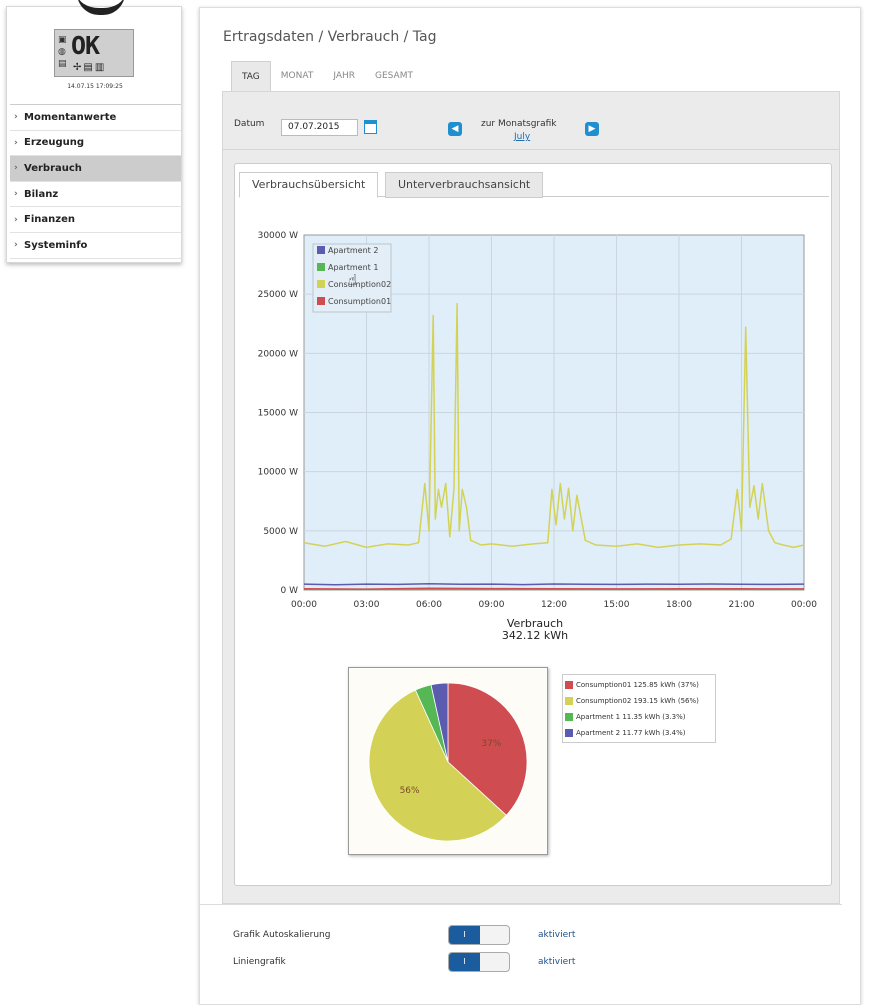  Describe the element at coordinates (410, 791) in the screenshot. I see `pie-slice-label: 56%` at that location.